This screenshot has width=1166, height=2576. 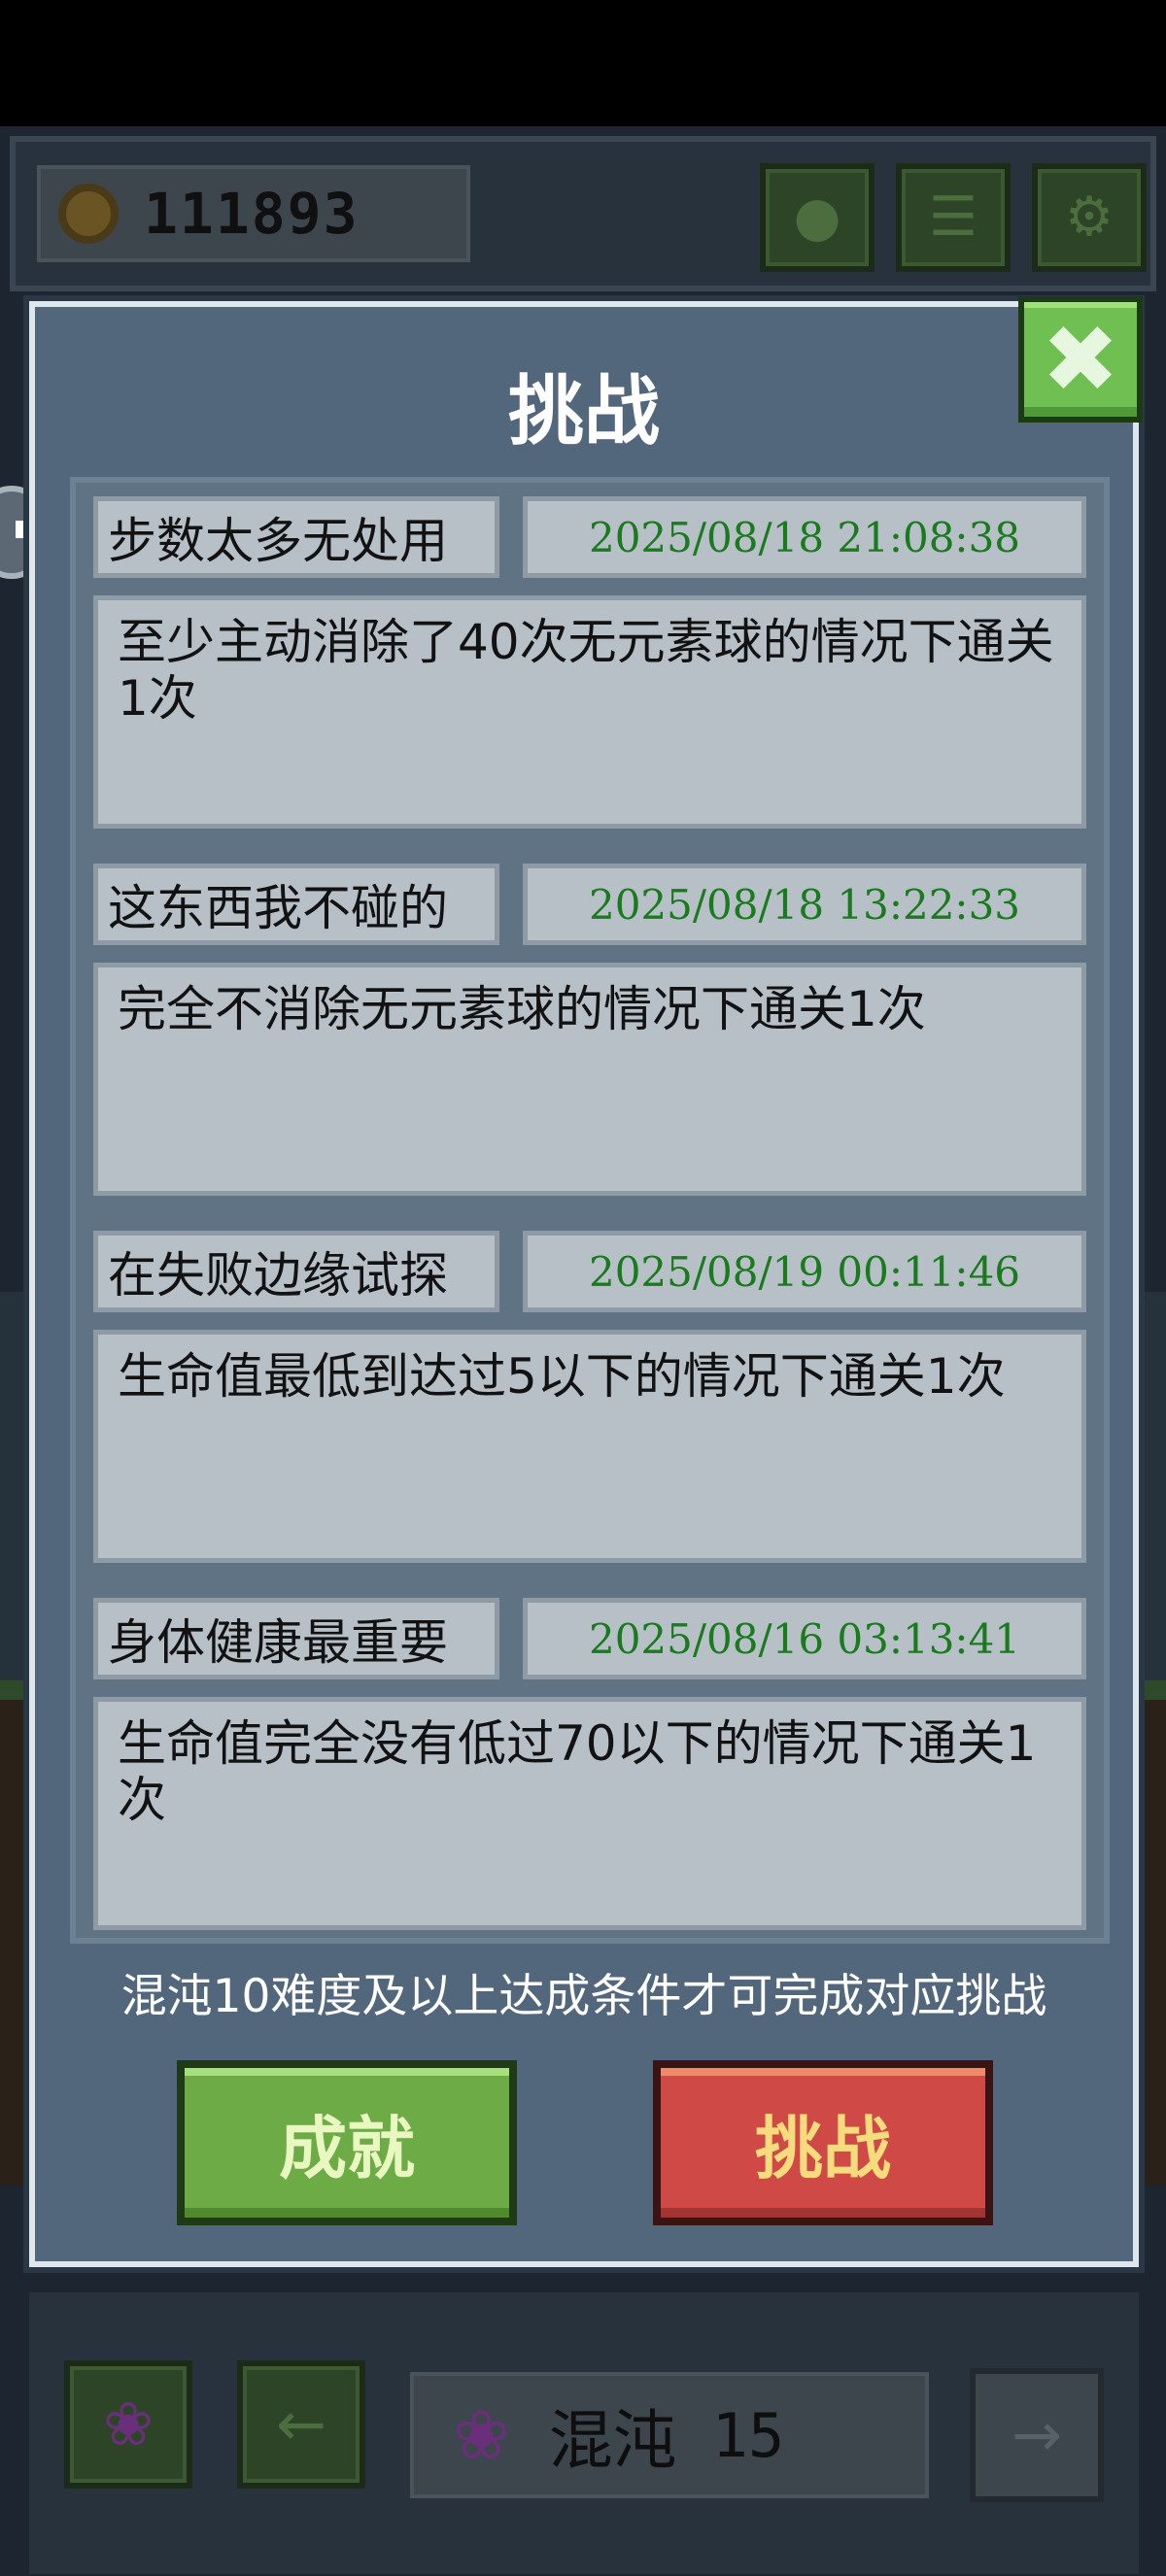 What do you see at coordinates (296, 1271) in the screenshot?
I see `challenge-name: 在失败边缘试探` at bounding box center [296, 1271].